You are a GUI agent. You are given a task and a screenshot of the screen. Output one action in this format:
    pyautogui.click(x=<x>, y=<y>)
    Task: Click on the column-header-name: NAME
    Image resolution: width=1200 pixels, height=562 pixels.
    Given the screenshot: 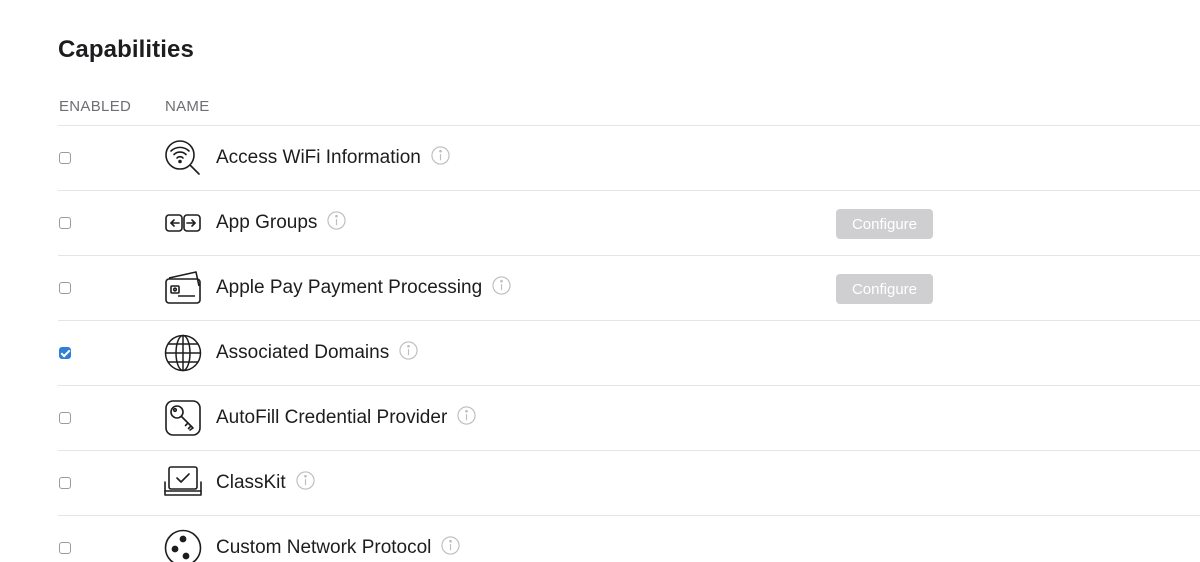 What is the action you would take?
    pyautogui.click(x=187, y=106)
    